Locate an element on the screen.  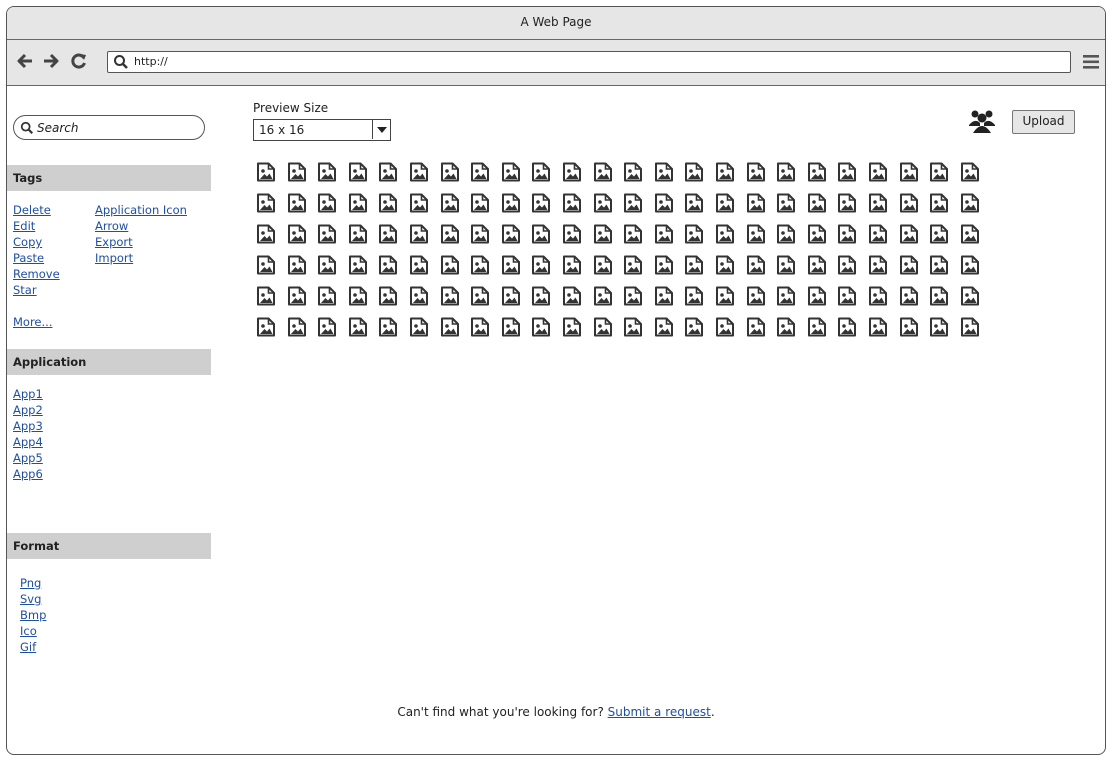
hamburger-menu-icon is located at coordinates (1091, 62).